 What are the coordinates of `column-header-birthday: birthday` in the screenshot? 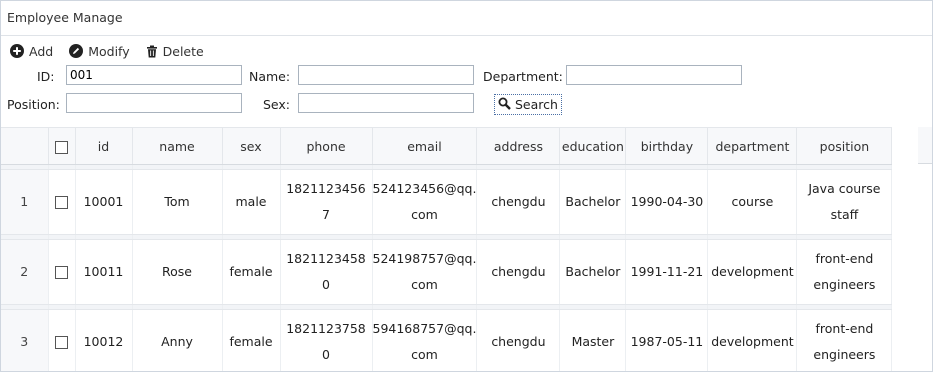 It's located at (667, 146).